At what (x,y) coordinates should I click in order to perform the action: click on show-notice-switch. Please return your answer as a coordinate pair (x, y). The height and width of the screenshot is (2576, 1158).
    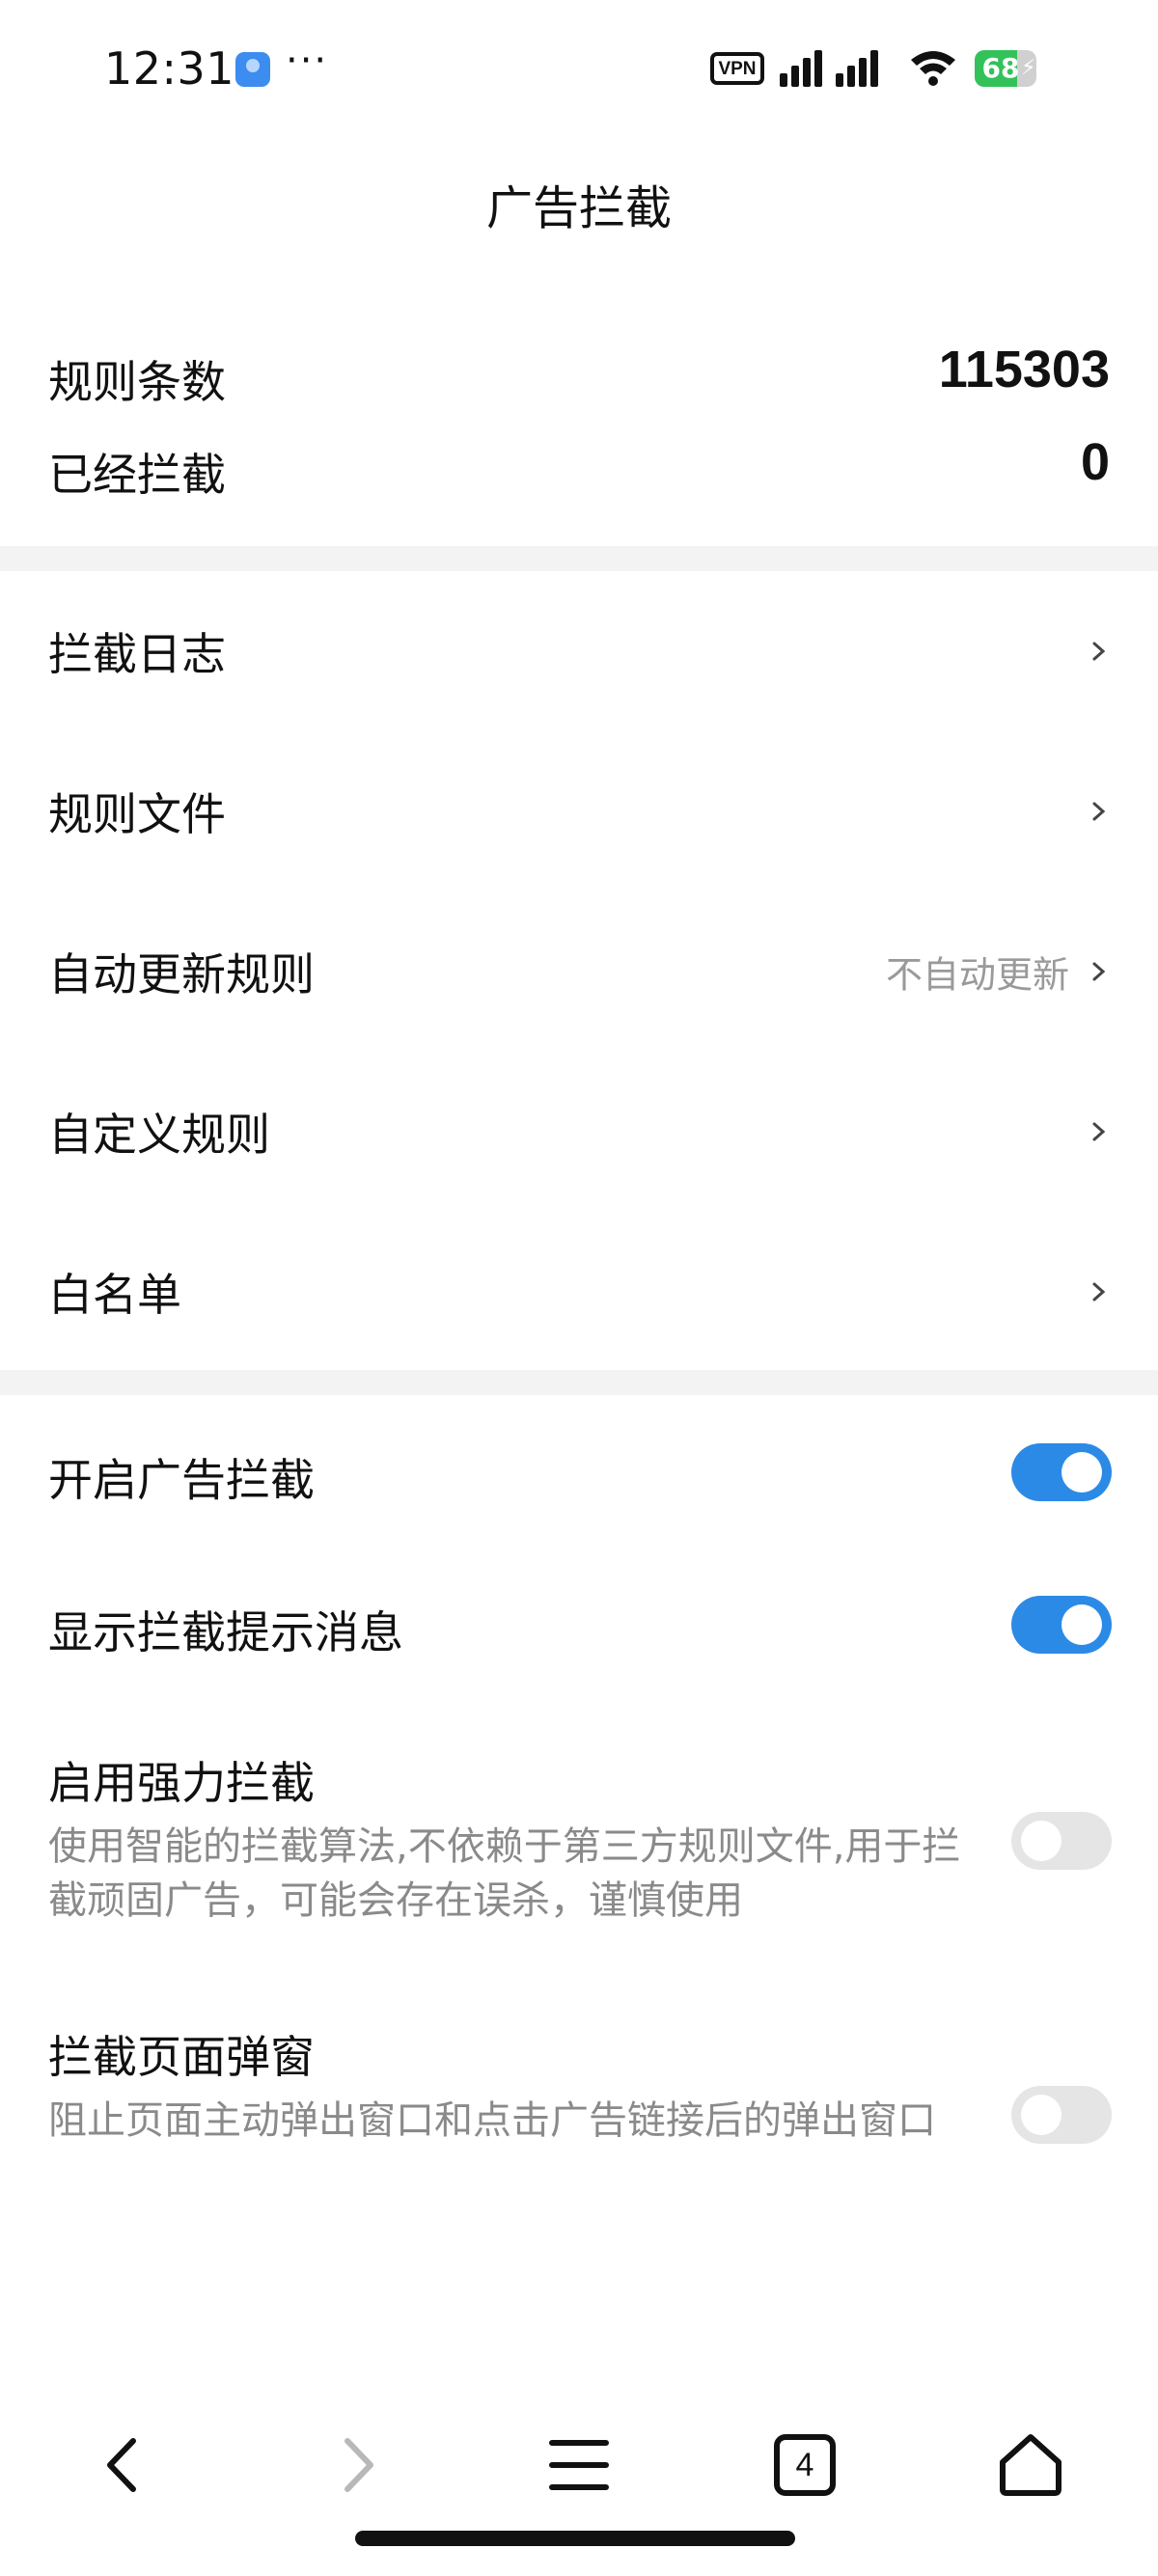
    Looking at the image, I should click on (1061, 1625).